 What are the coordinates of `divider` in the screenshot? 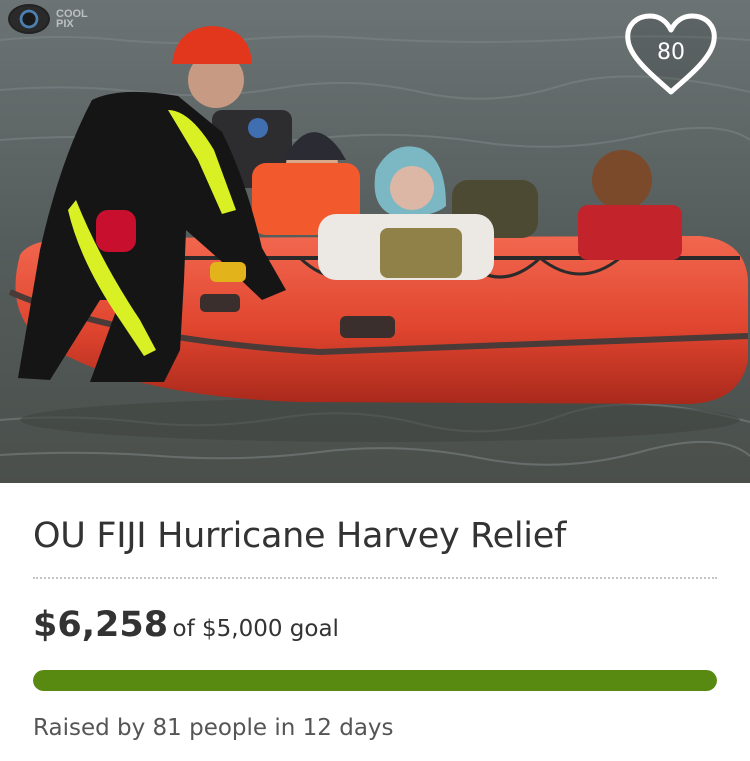 It's located at (375, 578).